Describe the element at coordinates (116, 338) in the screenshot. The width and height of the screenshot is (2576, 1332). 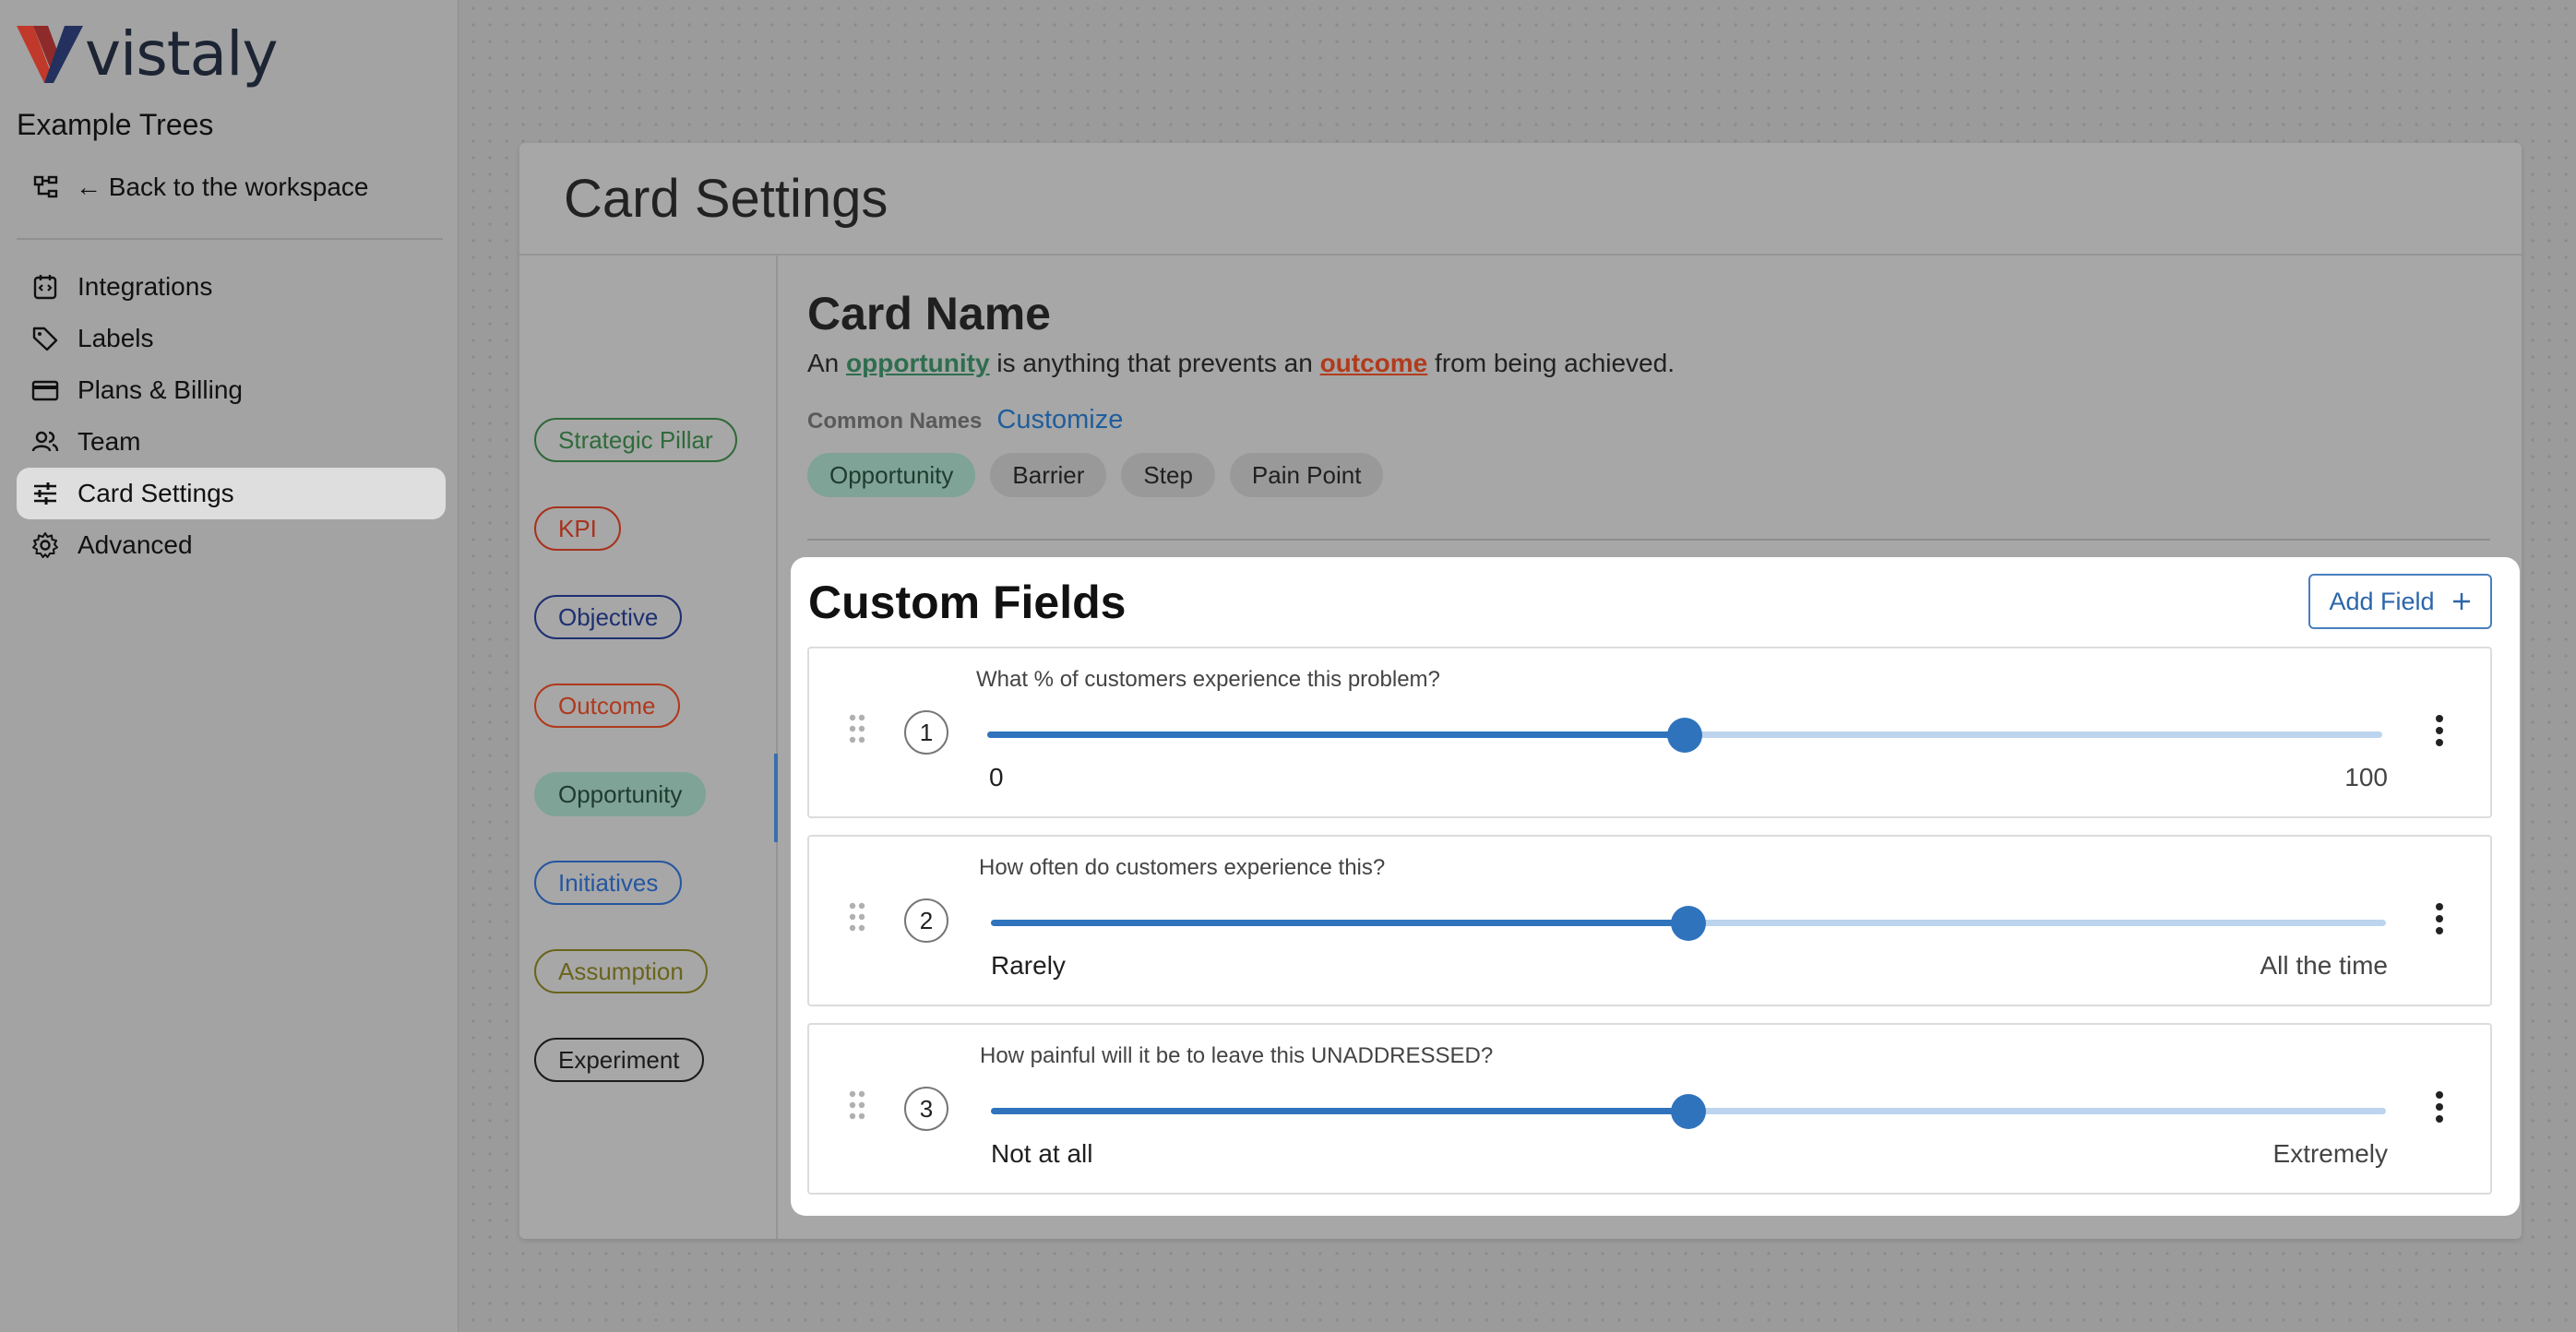
I see `nav-label: Labels` at that location.